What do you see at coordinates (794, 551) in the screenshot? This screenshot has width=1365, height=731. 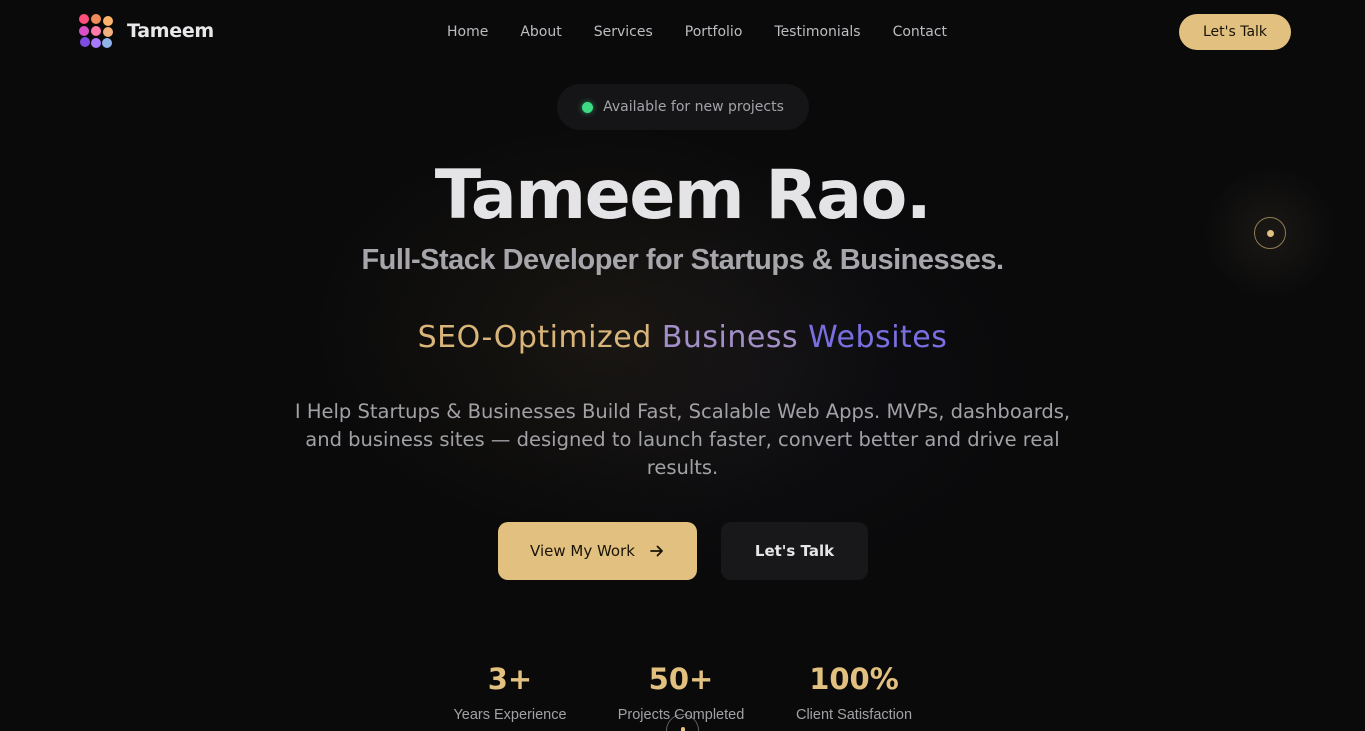 I see `hero-lets-talk-button: Let's Talk` at bounding box center [794, 551].